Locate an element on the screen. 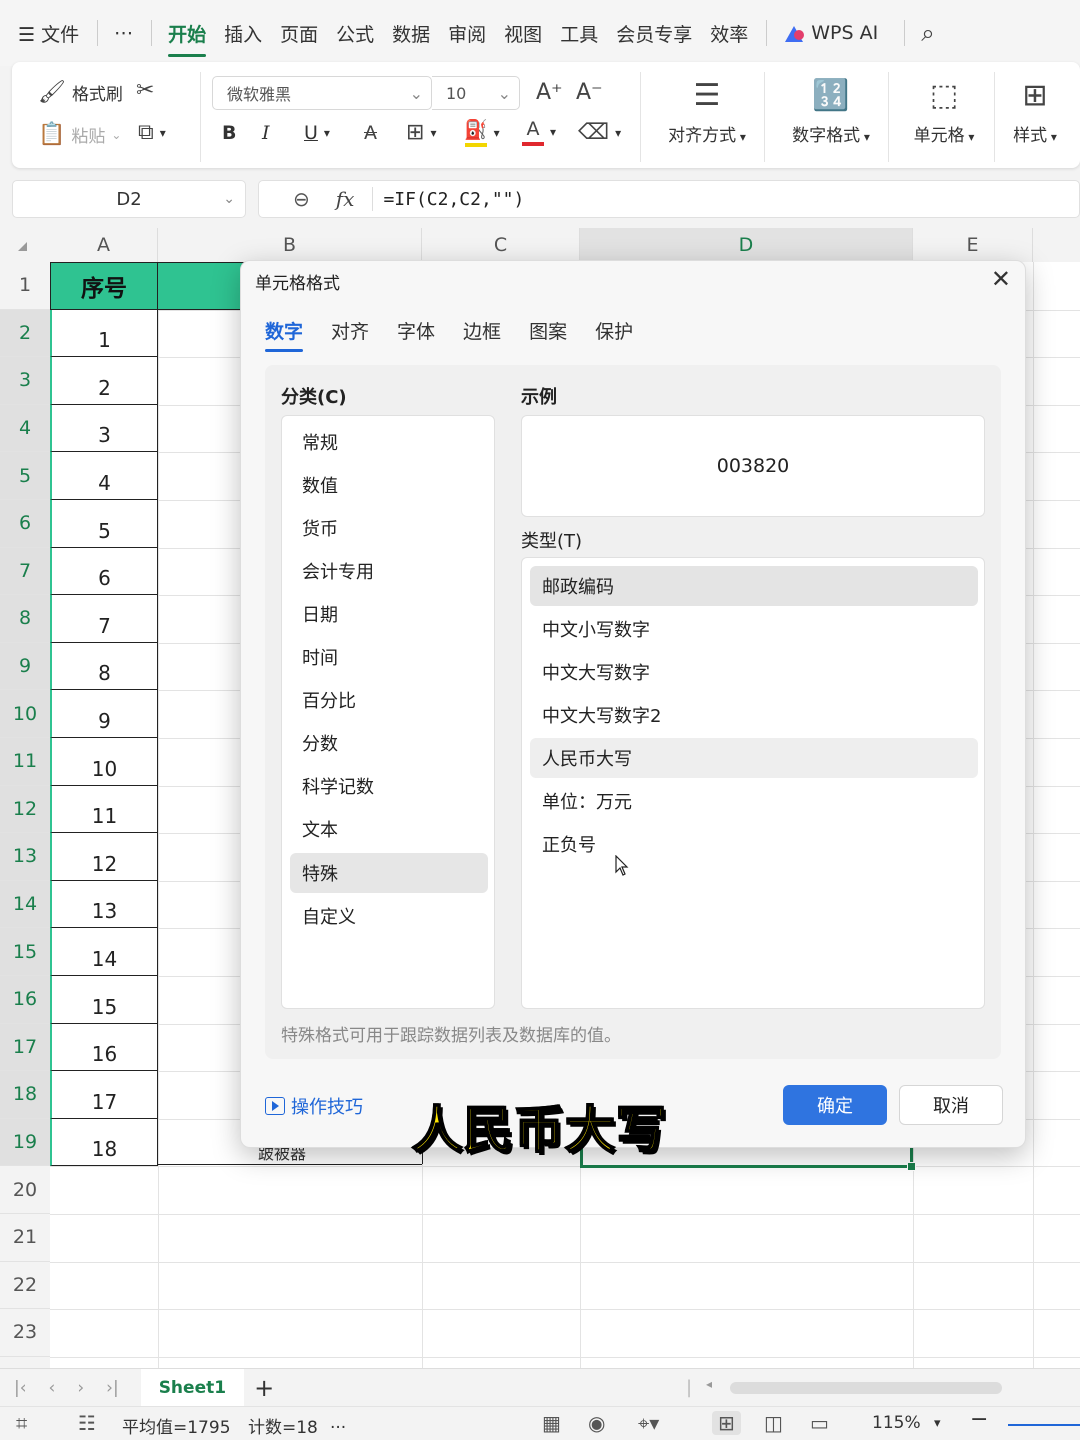 The width and height of the screenshot is (1080, 1440). cell-a11: 10 is located at coordinates (104, 762).